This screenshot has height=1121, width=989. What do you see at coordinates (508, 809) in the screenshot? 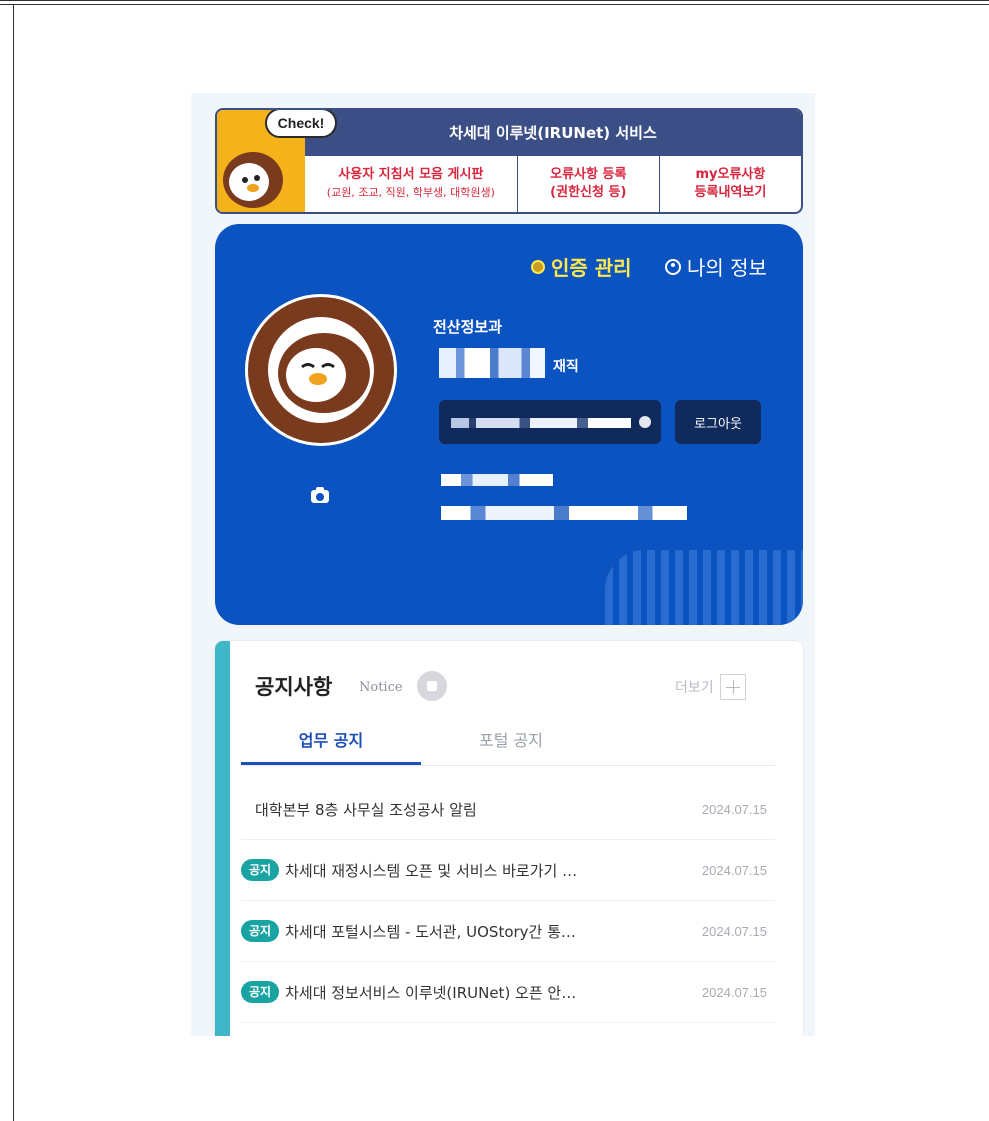
I see `list-item: 대학본부 8층 사무실 조성공사 알림 2024.07.15` at bounding box center [508, 809].